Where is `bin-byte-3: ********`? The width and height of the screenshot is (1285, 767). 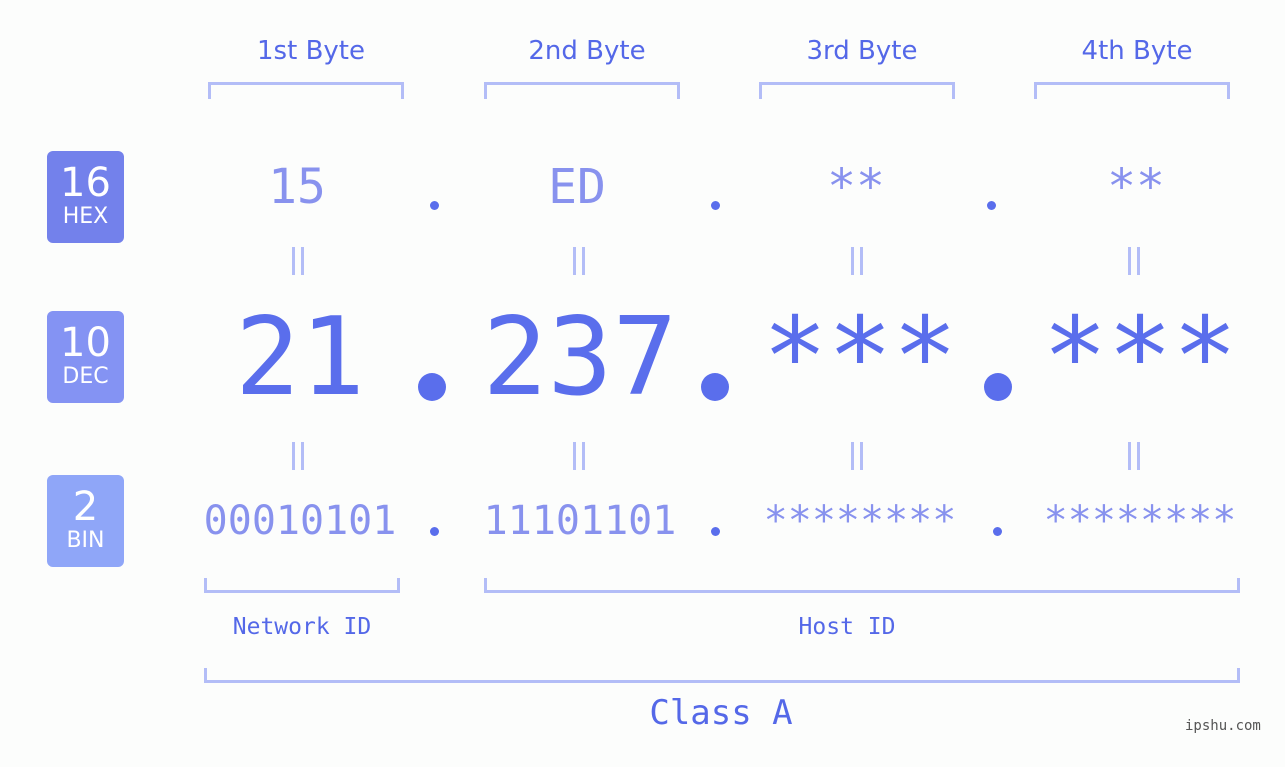 bin-byte-3: ******** is located at coordinates (860, 521).